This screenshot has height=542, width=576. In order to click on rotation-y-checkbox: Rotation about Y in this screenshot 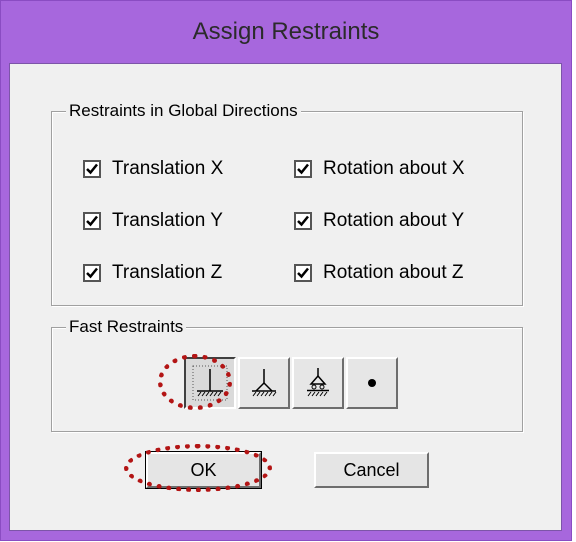, I will do `click(379, 221)`.